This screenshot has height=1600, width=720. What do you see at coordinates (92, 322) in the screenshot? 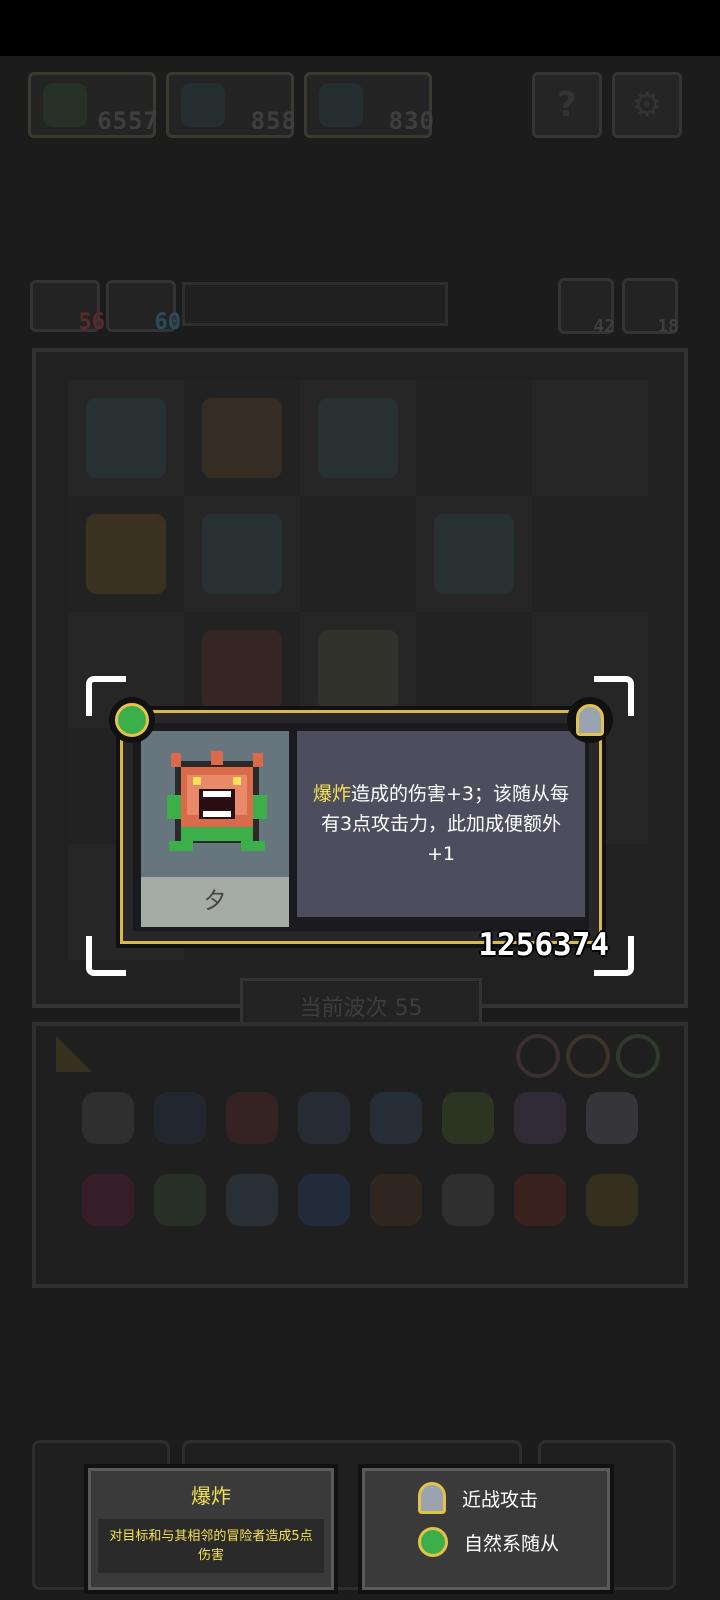
I see `eye-stat-value: 56` at bounding box center [92, 322].